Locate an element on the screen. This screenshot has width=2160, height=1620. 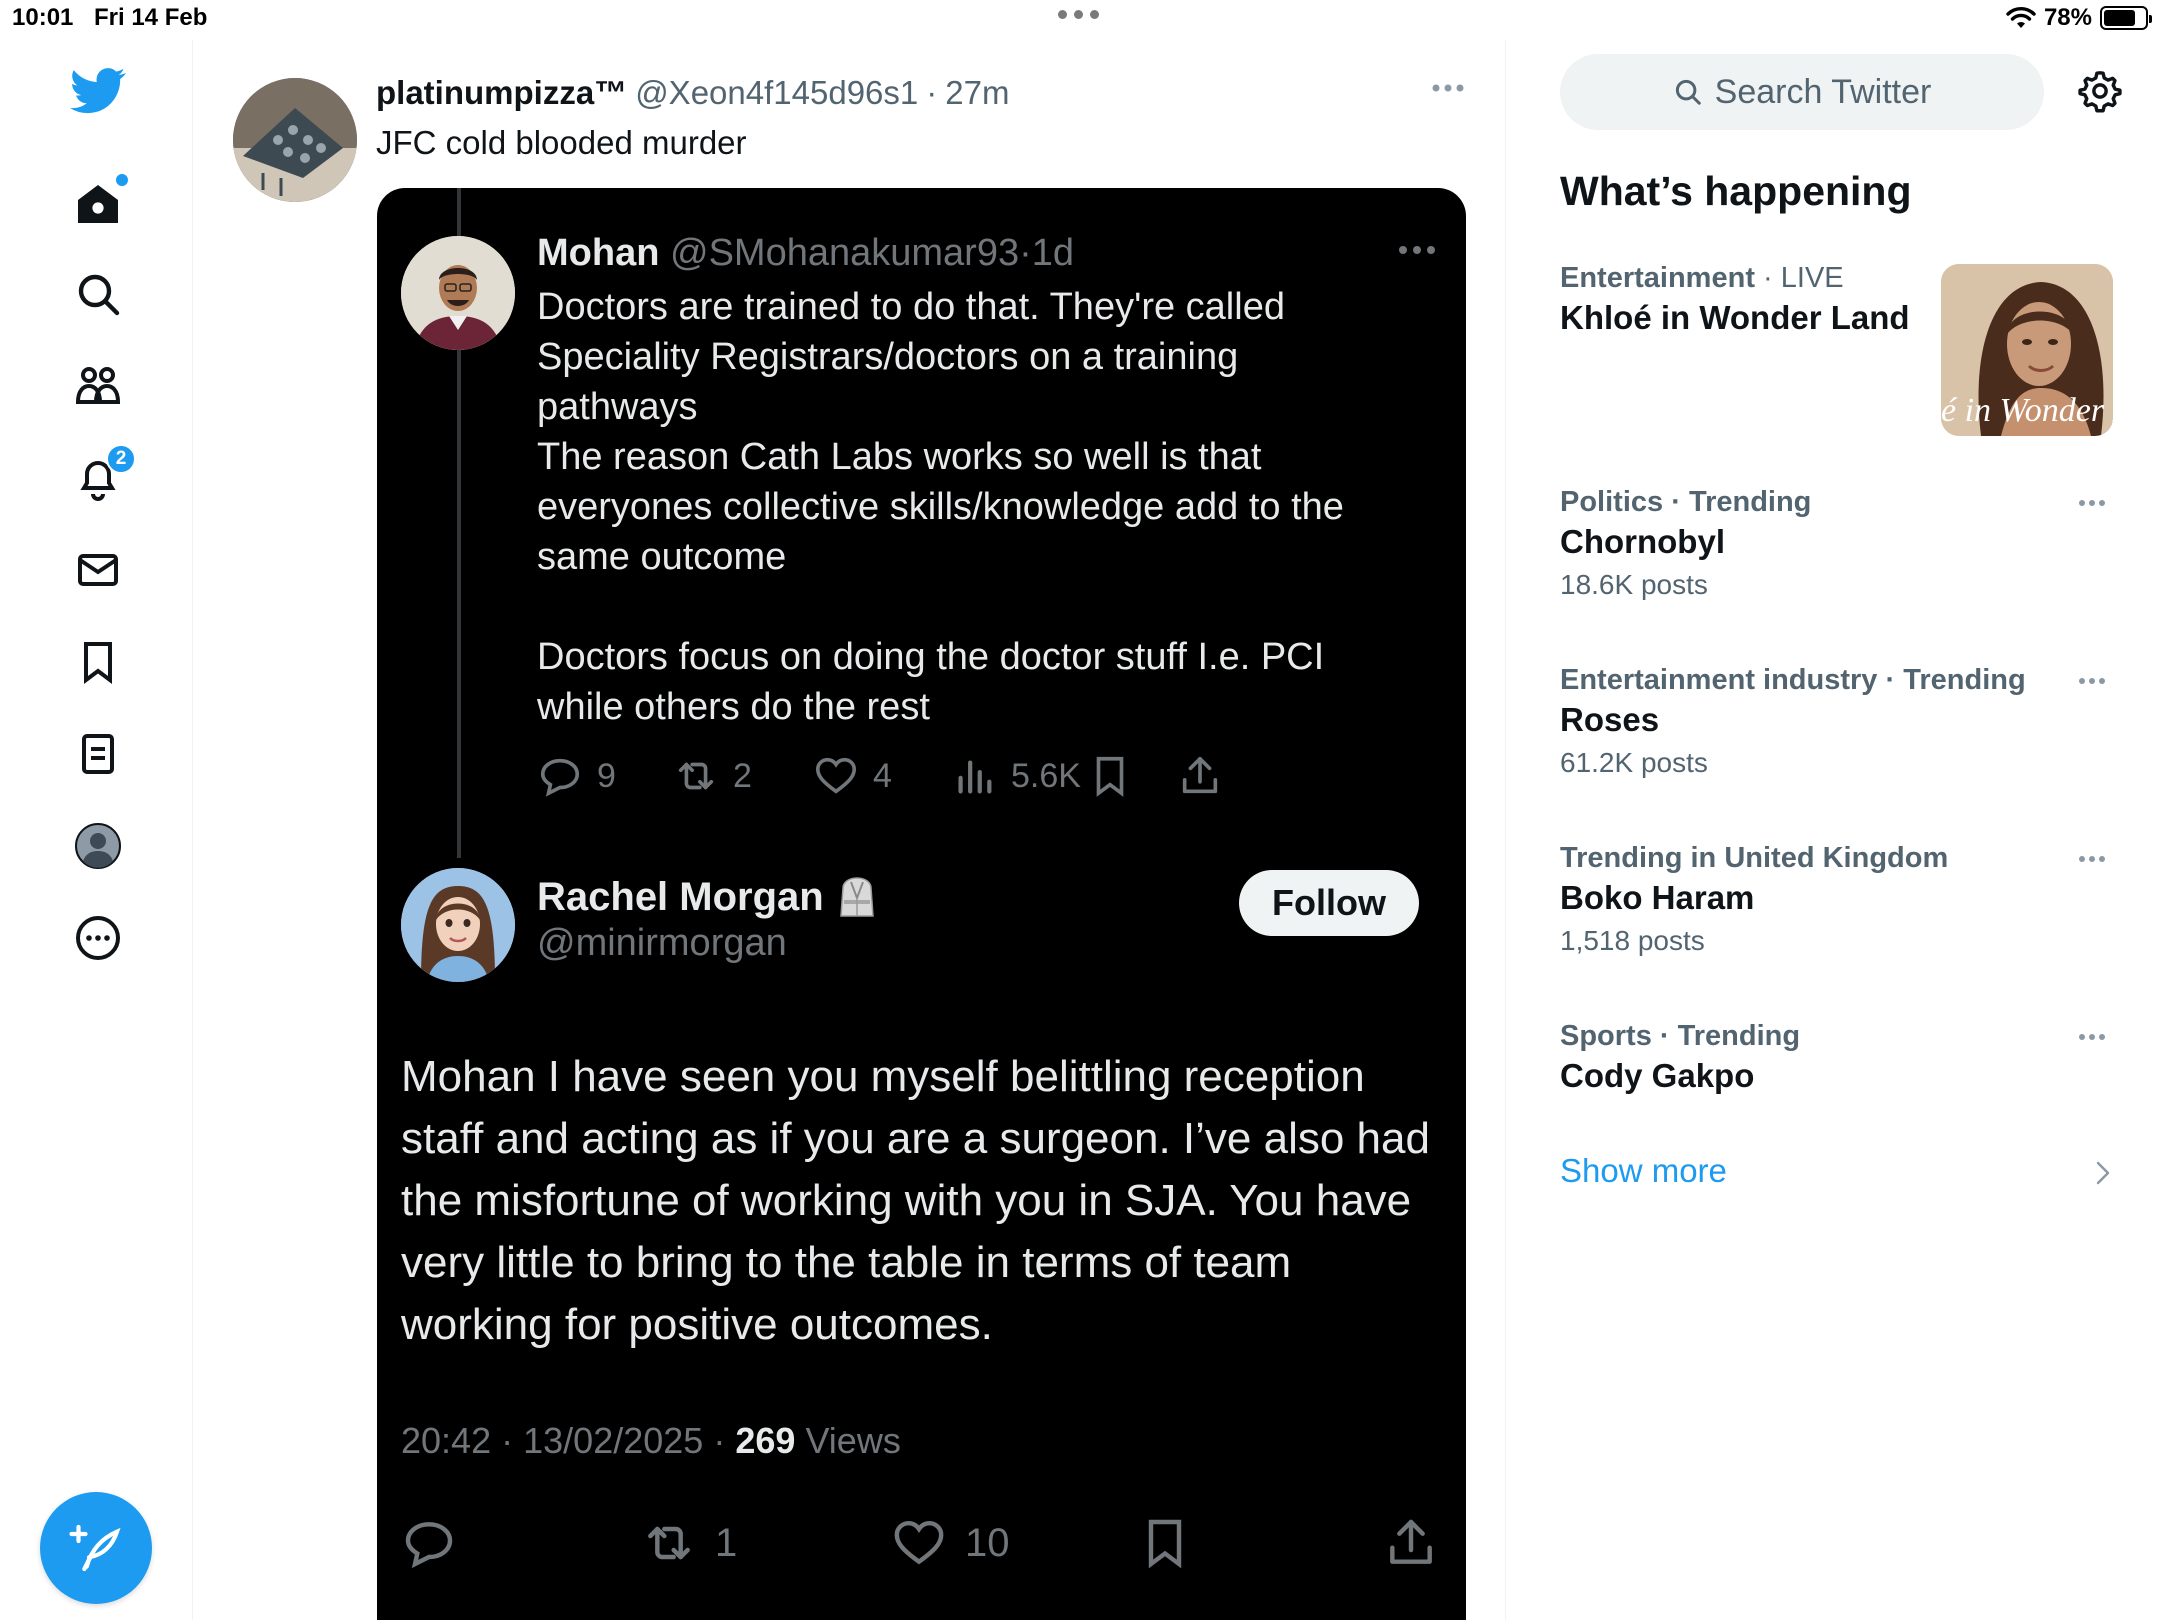
wifi-icon is located at coordinates (2021, 17).